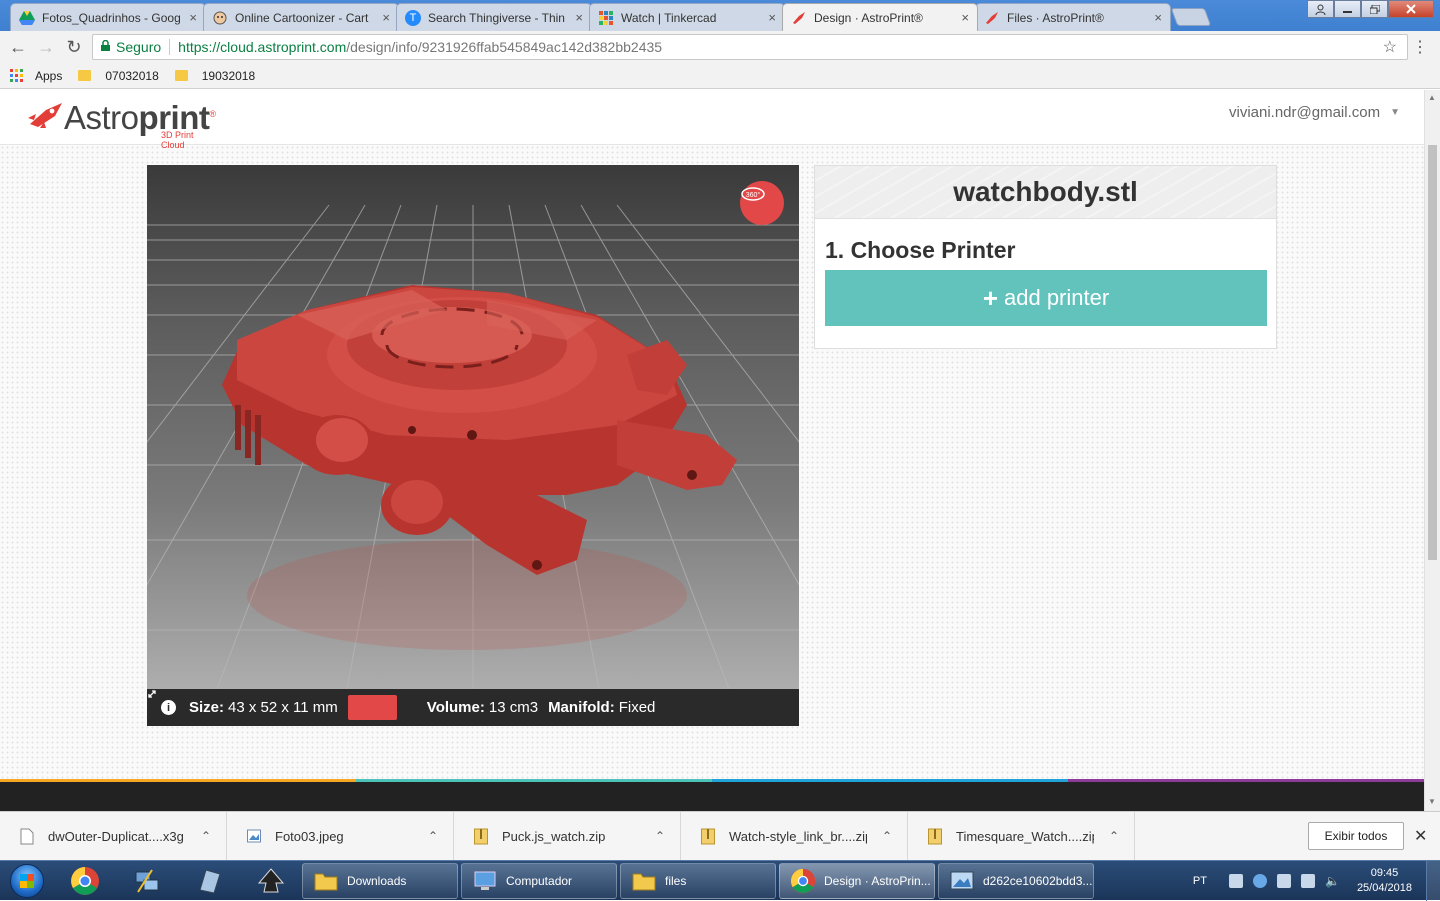 Image resolution: width=1440 pixels, height=901 pixels. What do you see at coordinates (554, 836) in the screenshot?
I see `download-filename: Puck.js_watch.zip` at bounding box center [554, 836].